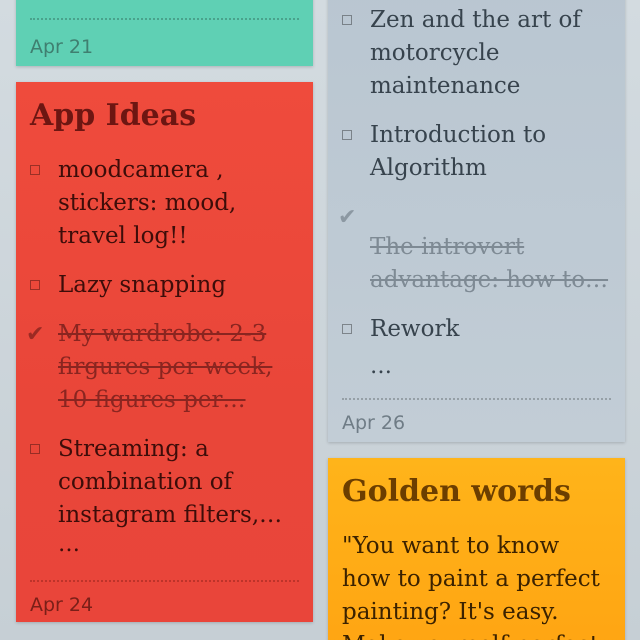 This screenshot has height=640, width=640. Describe the element at coordinates (62, 47) in the screenshot. I see `note-date: Apr 21` at that location.